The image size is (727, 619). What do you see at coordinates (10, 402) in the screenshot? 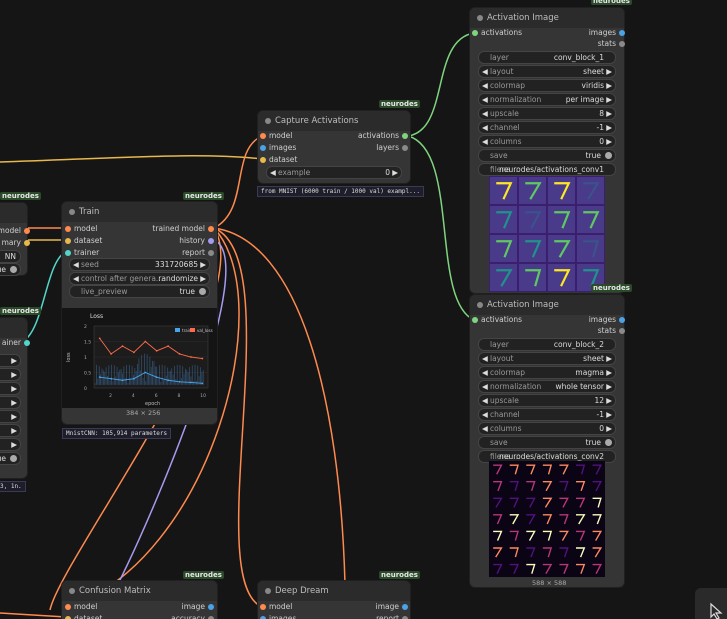
I see `widget-left-4: ▶` at bounding box center [10, 402].